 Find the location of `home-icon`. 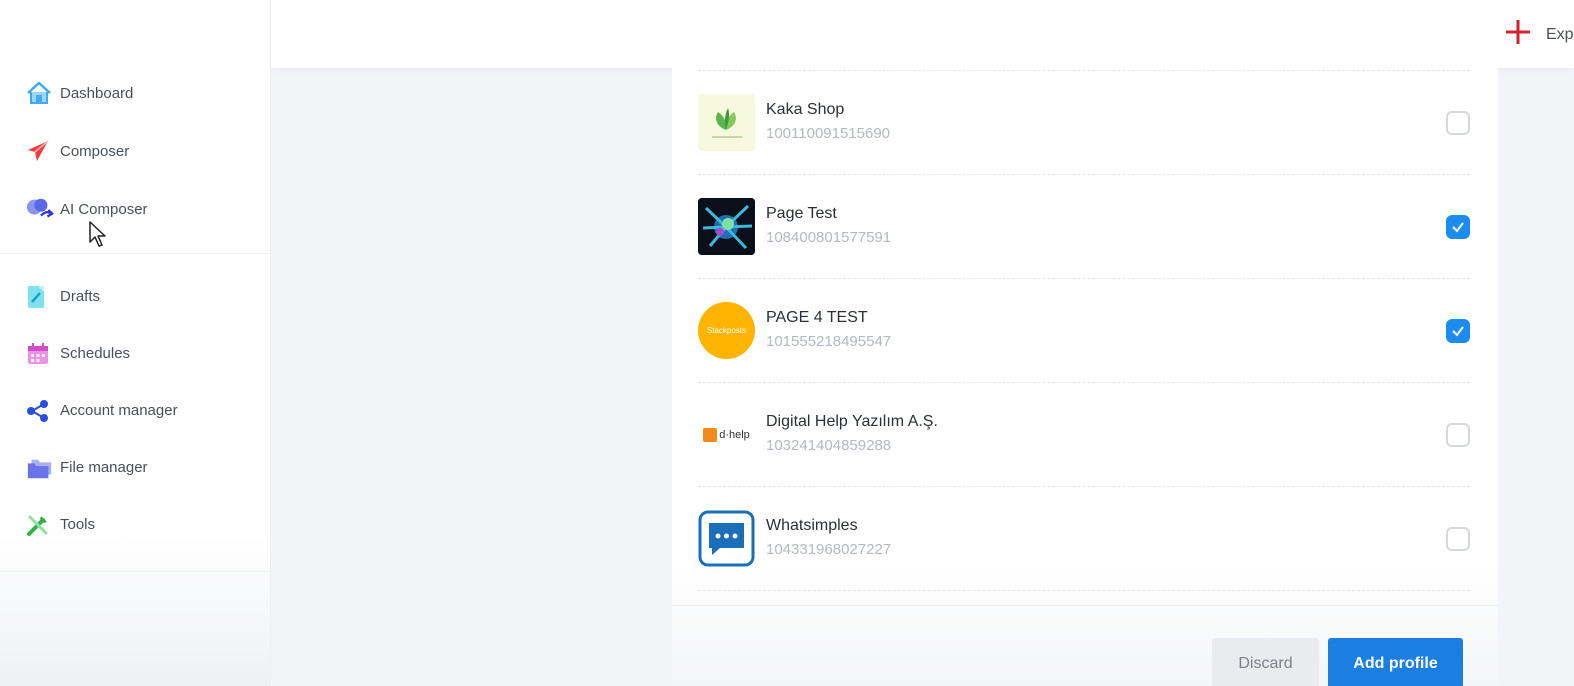

home-icon is located at coordinates (40, 93).